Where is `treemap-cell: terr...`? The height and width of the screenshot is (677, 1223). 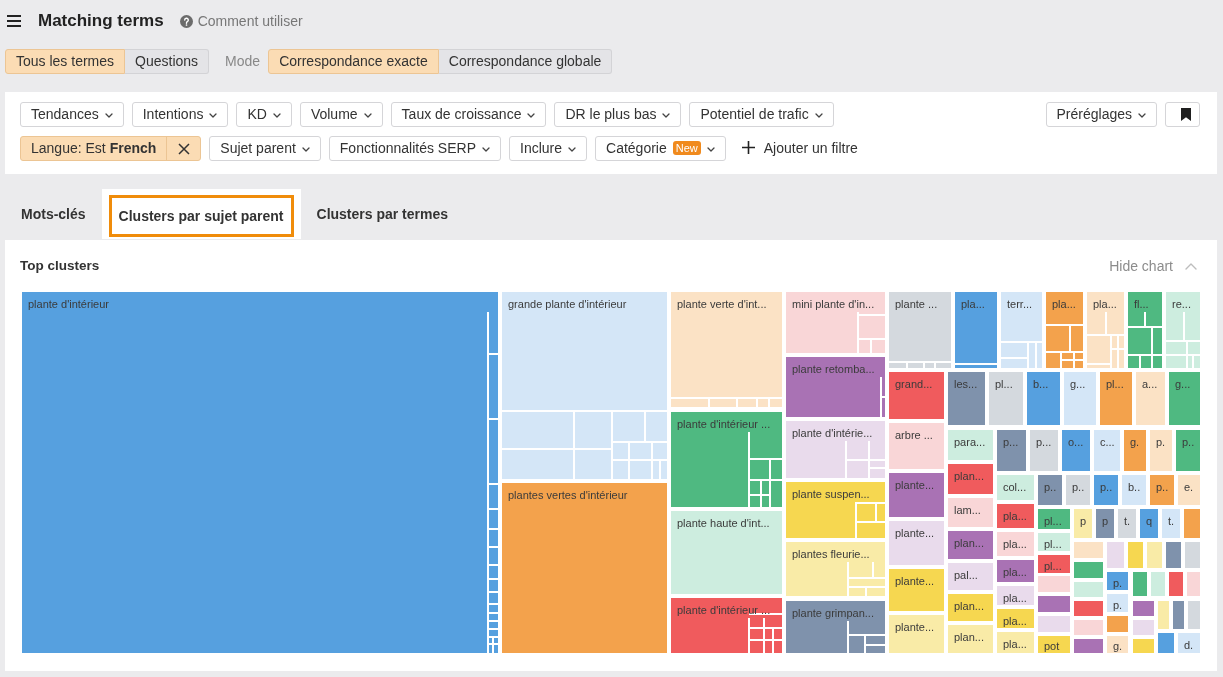
treemap-cell: terr... is located at coordinates (1021, 330).